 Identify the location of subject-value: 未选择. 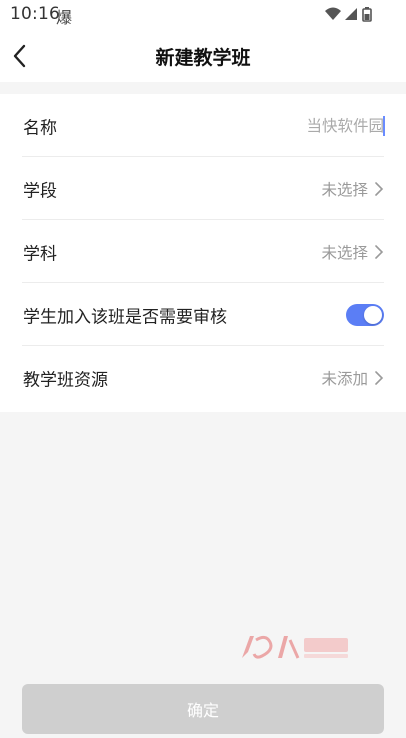
(344, 252).